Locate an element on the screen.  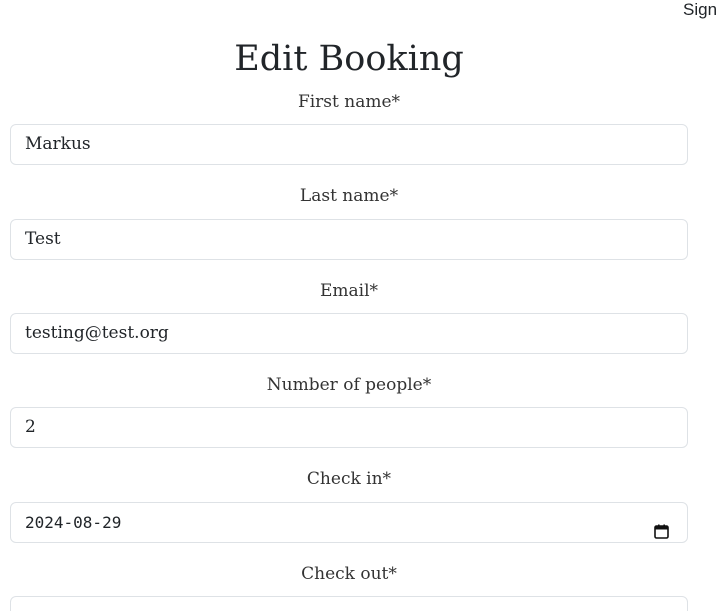
first-name-input: Markus is located at coordinates (349, 144).